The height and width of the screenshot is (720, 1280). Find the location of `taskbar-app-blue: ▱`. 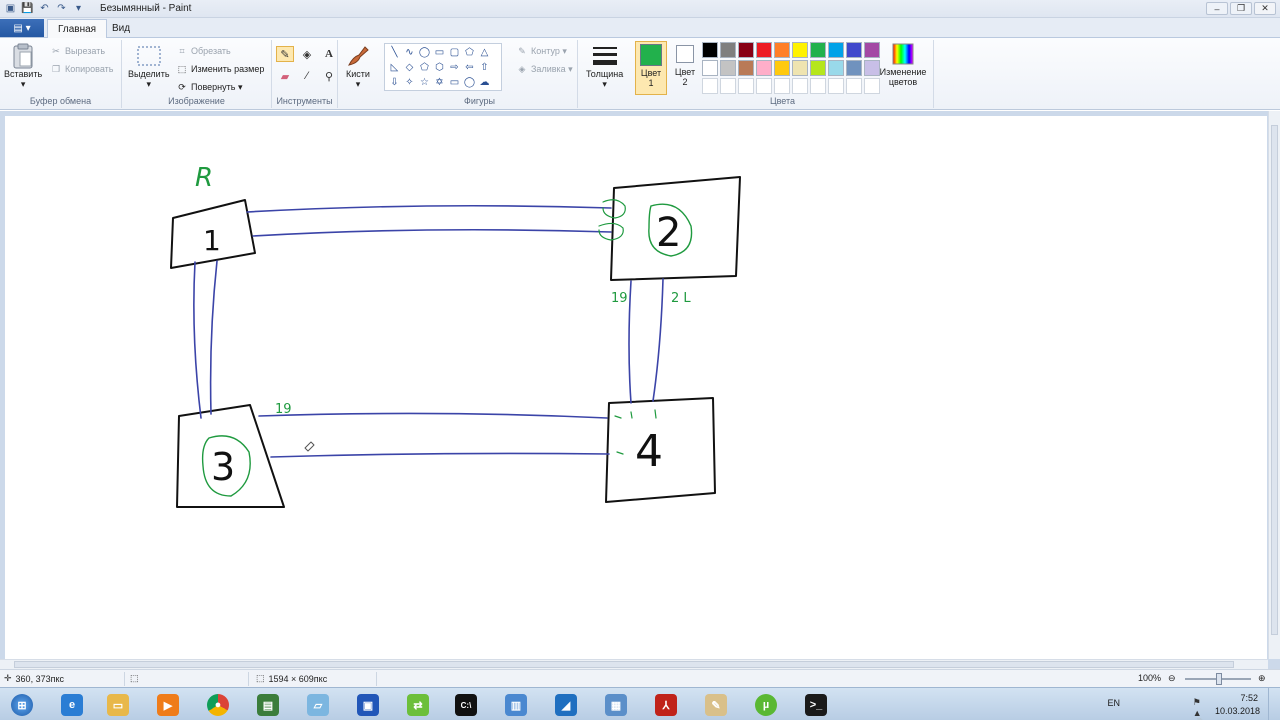

taskbar-app-blue: ▱ is located at coordinates (318, 705).